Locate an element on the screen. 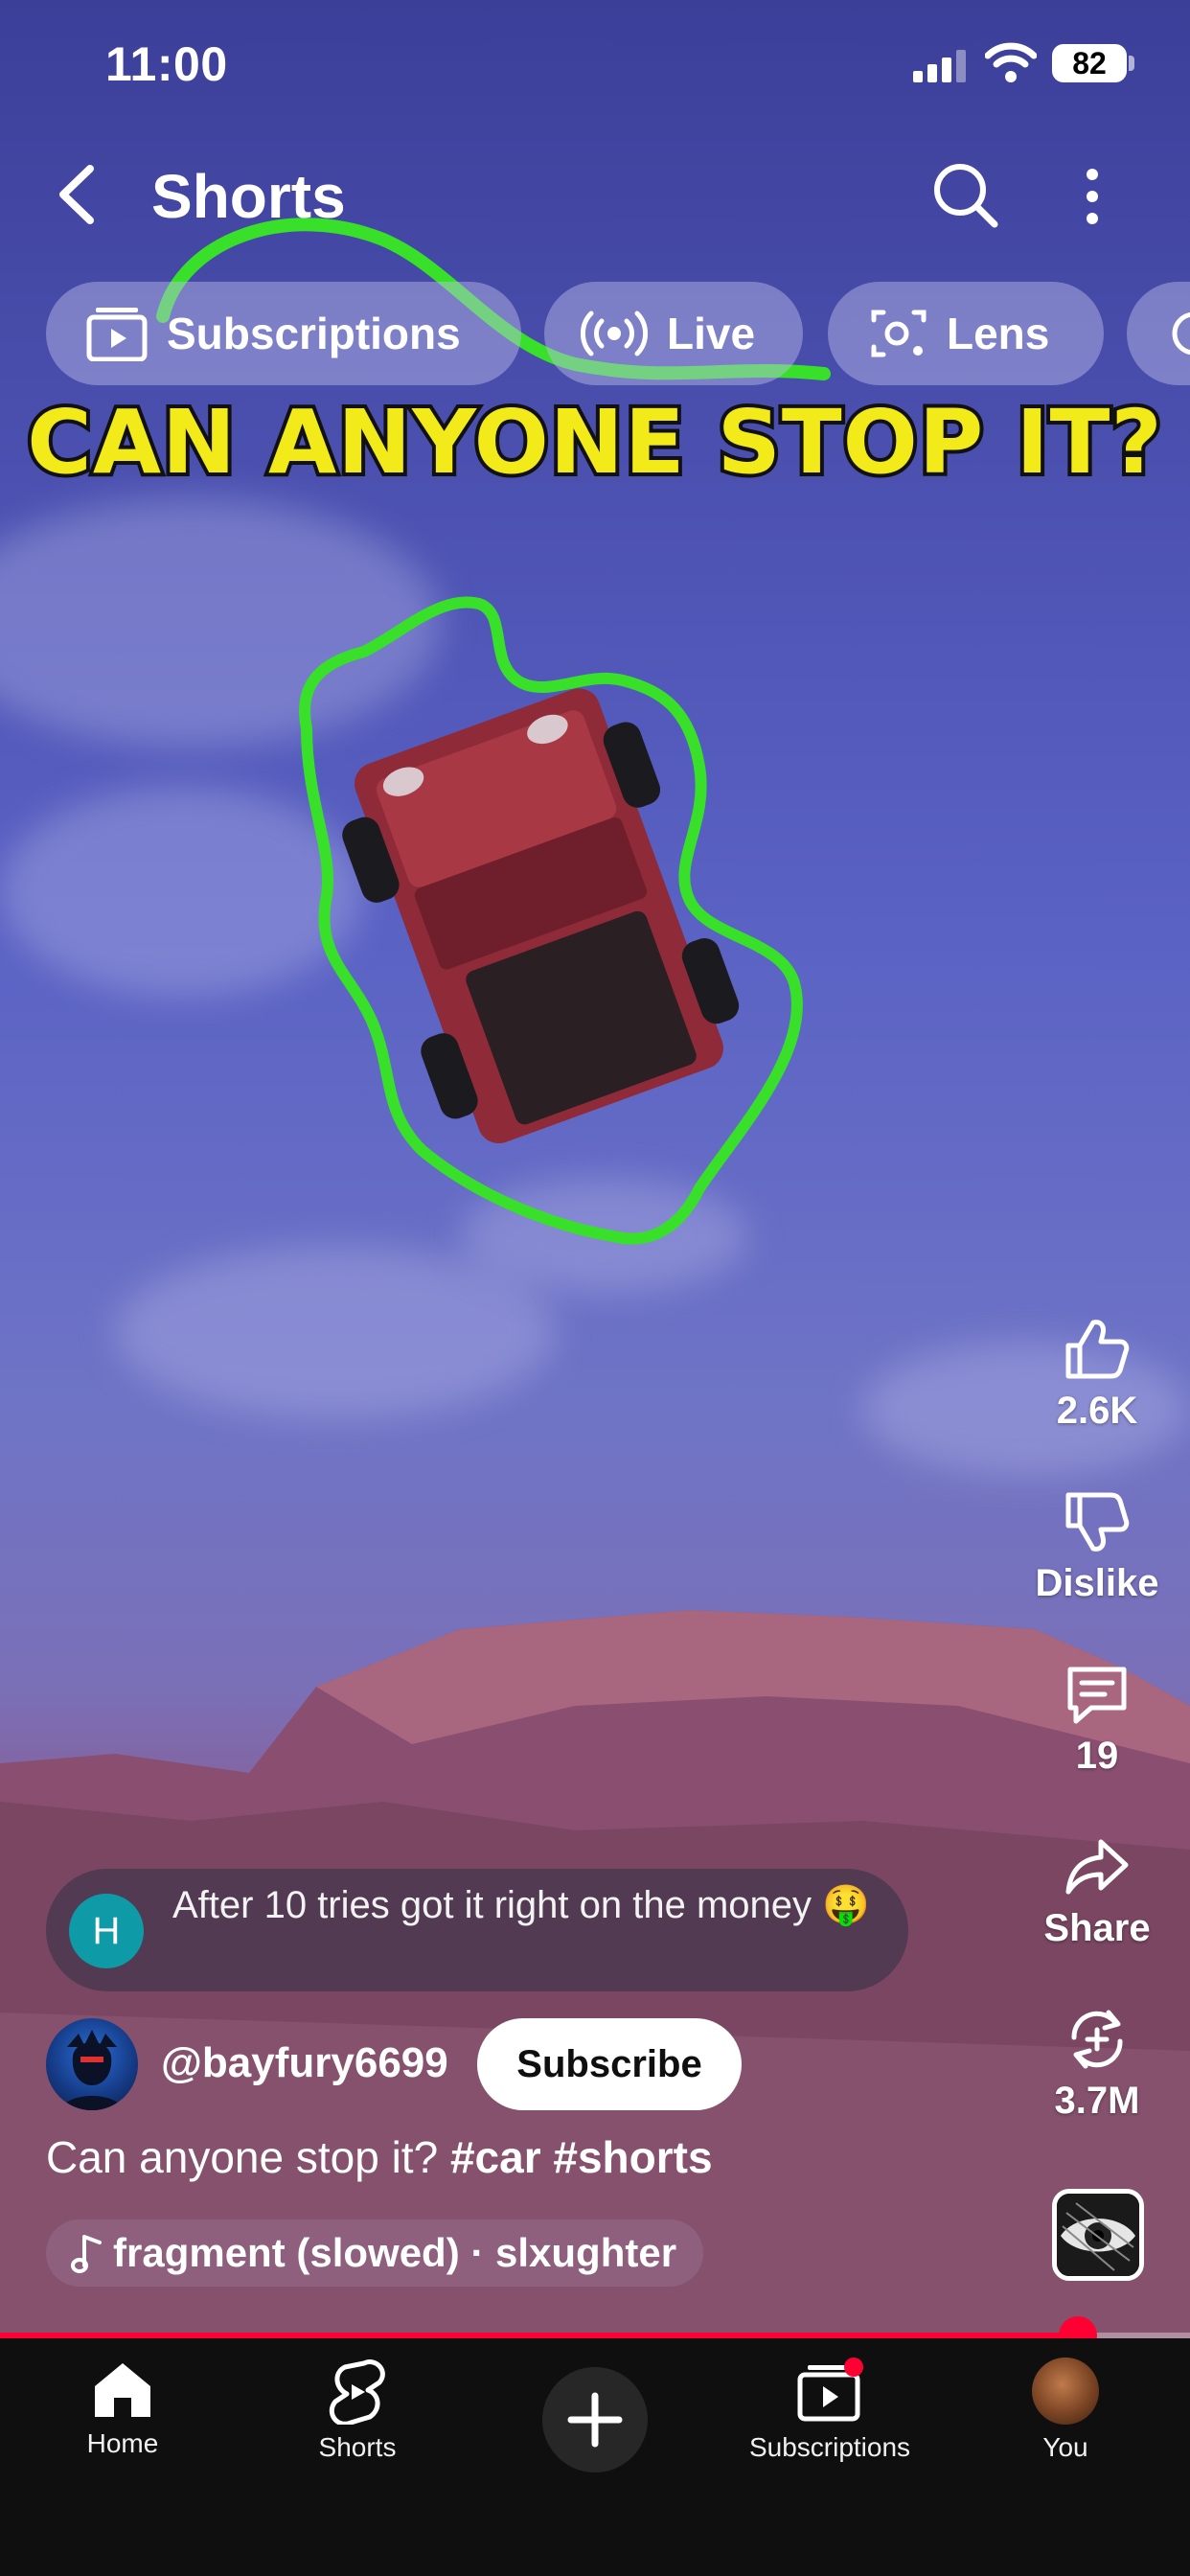 This screenshot has height=2576, width=1190. channel-handle: @bayfury6699 is located at coordinates (304, 2063).